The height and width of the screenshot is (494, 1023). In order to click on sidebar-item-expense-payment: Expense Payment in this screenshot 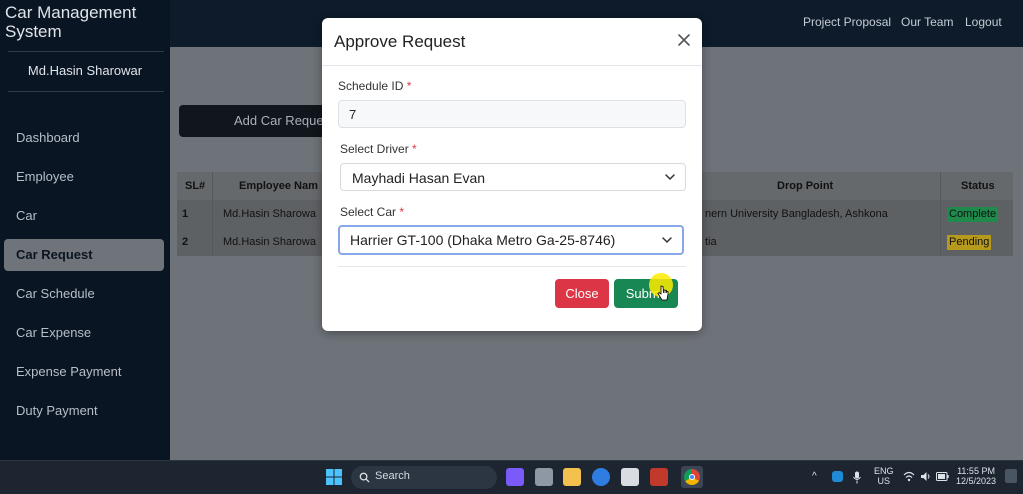, I will do `click(84, 372)`.